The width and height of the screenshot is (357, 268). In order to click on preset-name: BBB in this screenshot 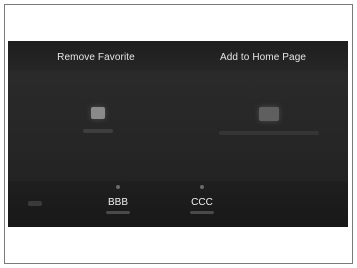, I will do `click(117, 202)`.